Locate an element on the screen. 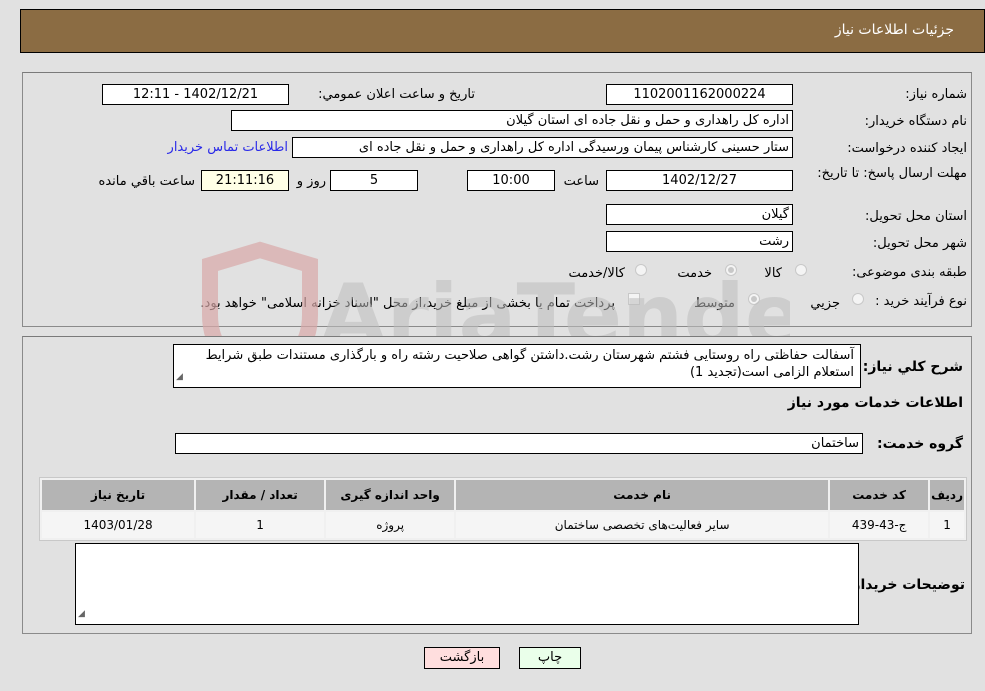 Image resolution: width=985 pixels, height=691 pixels. process-option-minor: جزيي is located at coordinates (825, 303).